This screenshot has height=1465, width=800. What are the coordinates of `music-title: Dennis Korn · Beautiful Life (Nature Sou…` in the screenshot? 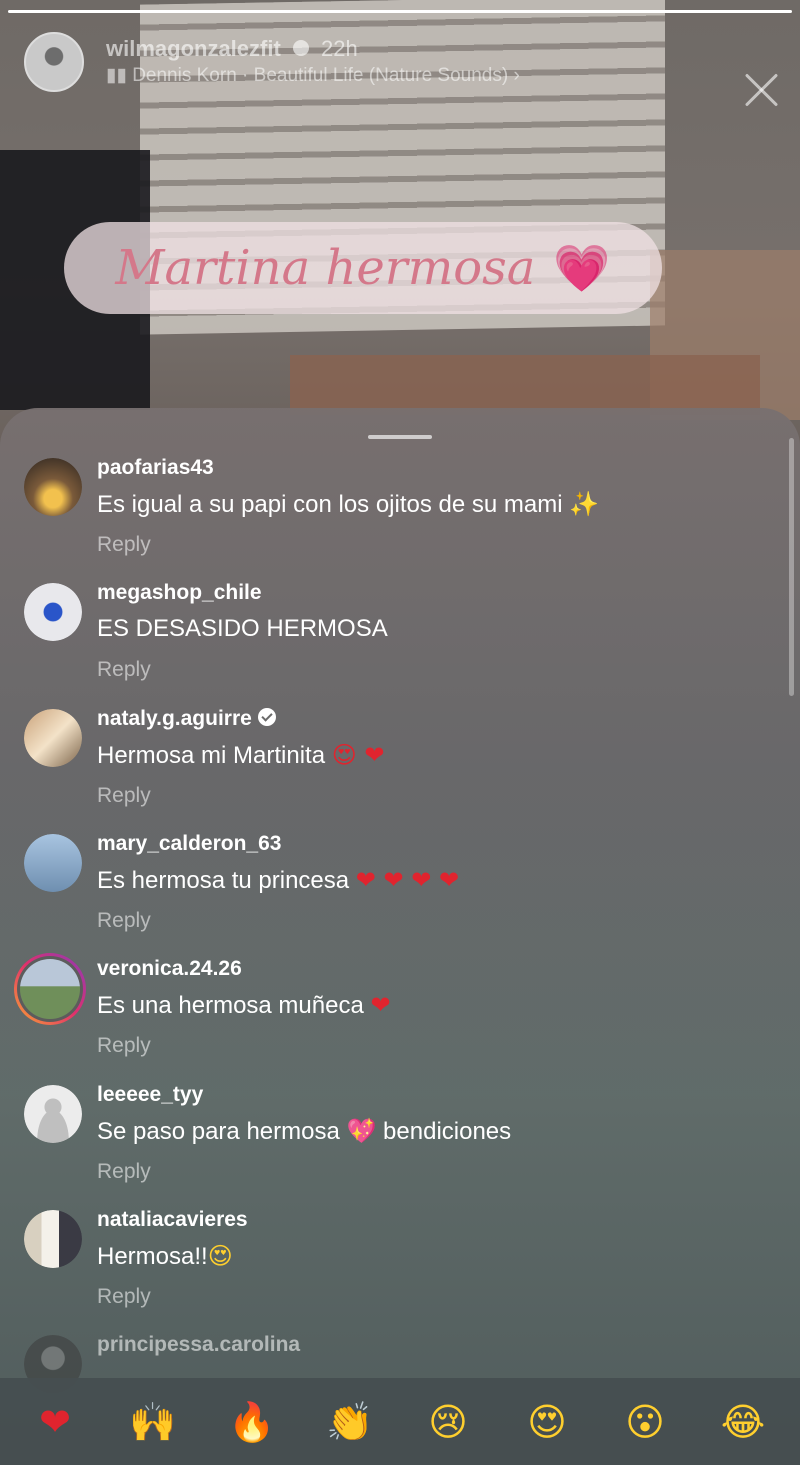 It's located at (320, 75).